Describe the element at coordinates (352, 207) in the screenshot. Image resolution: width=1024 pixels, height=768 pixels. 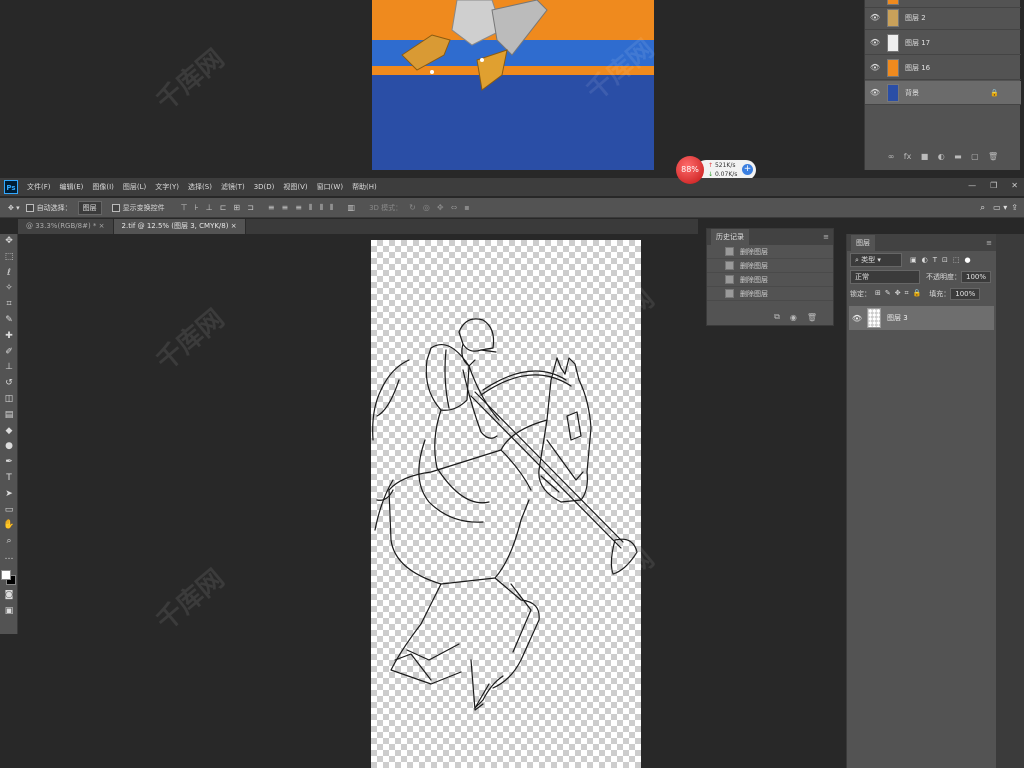
I see `auto-align-icon: ▥` at that location.